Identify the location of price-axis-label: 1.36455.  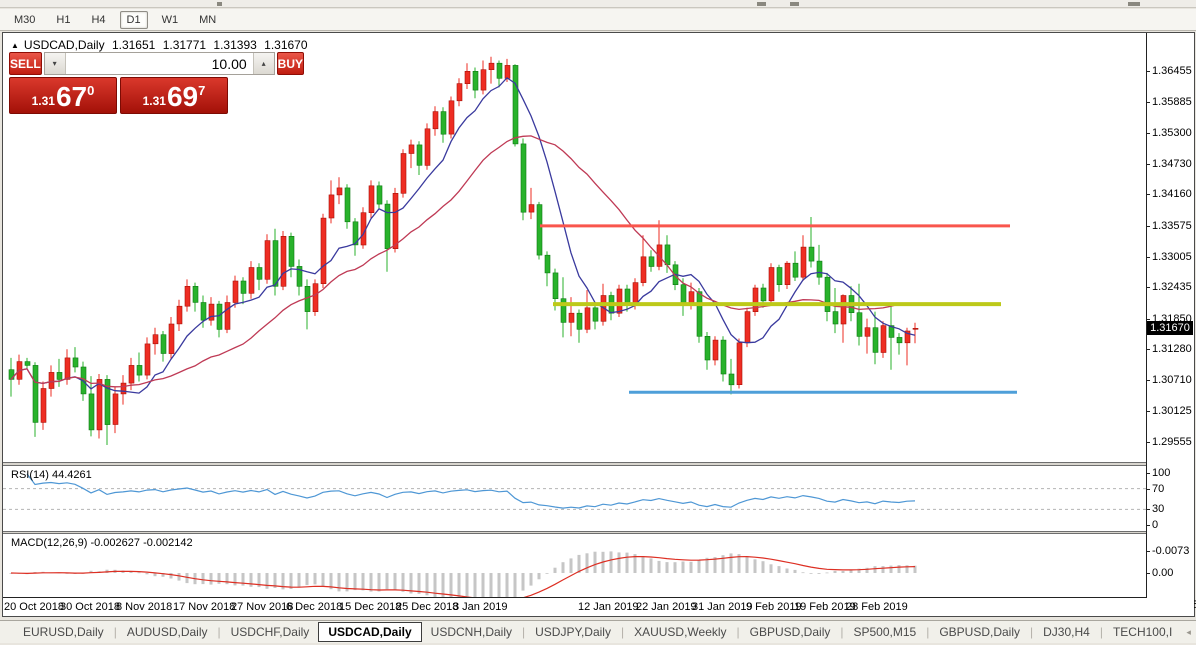
(1172, 71).